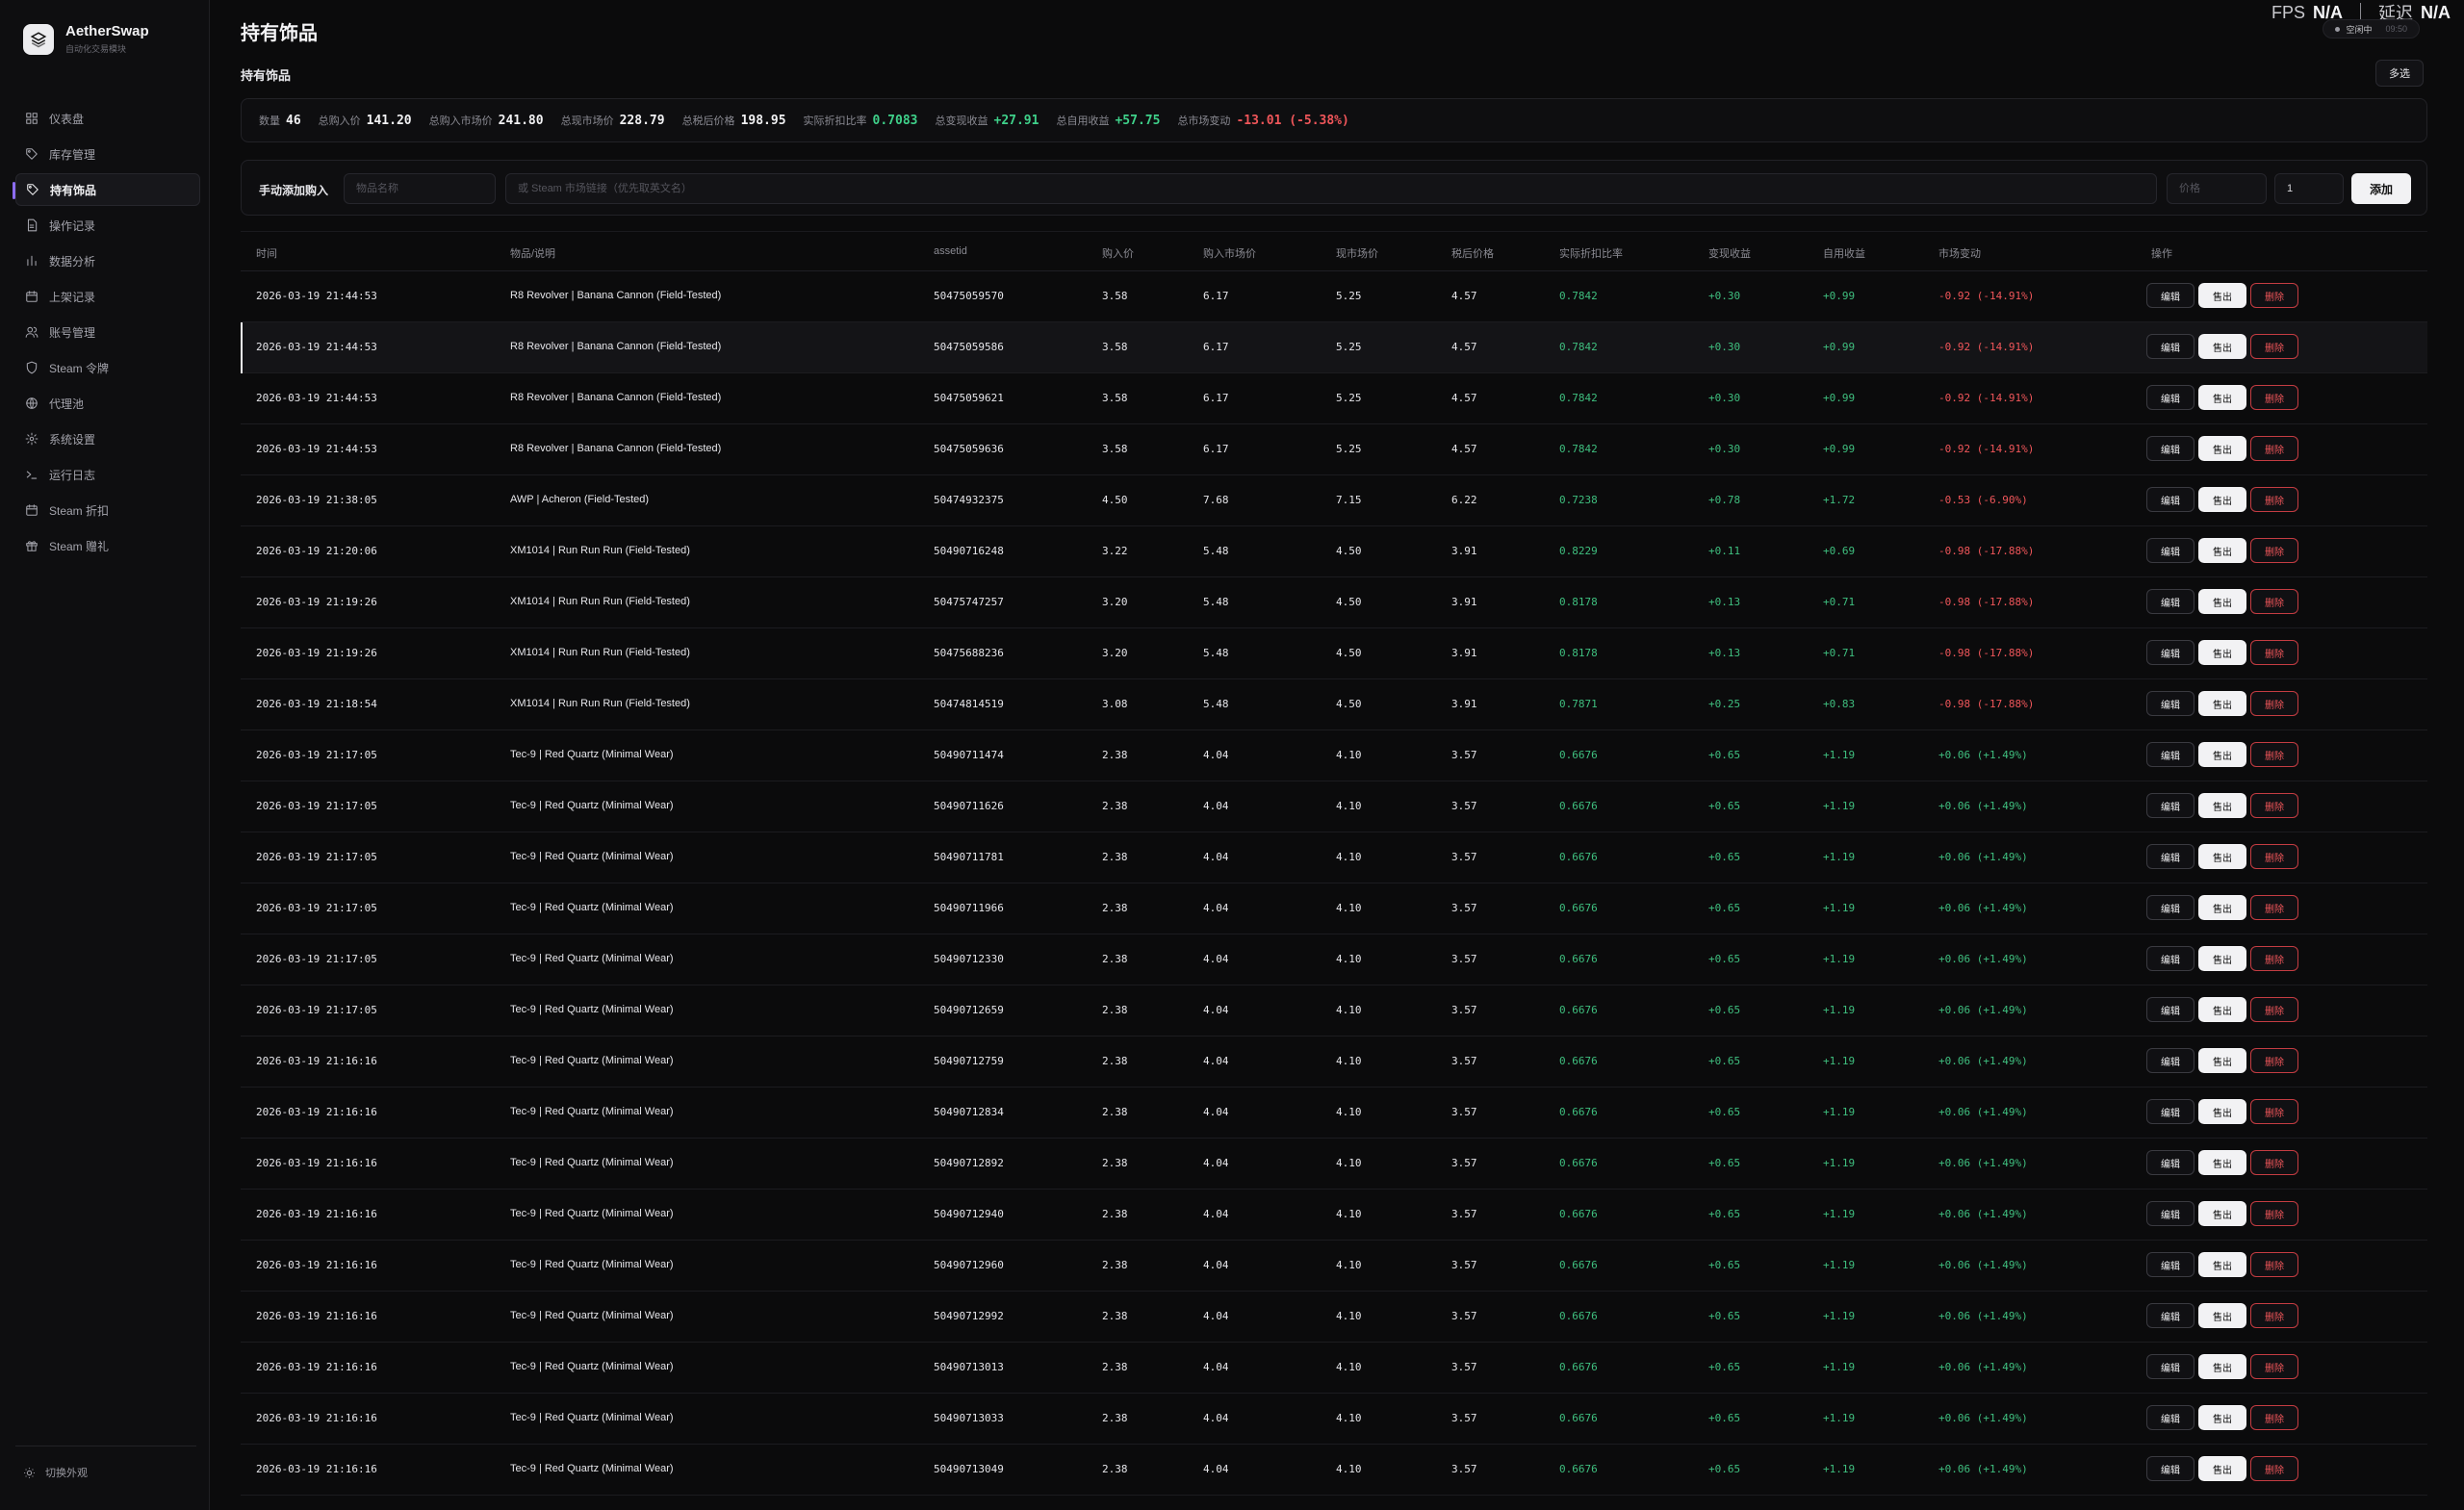  I want to click on sidebar-item-0: 仪表盘, so click(107, 118).